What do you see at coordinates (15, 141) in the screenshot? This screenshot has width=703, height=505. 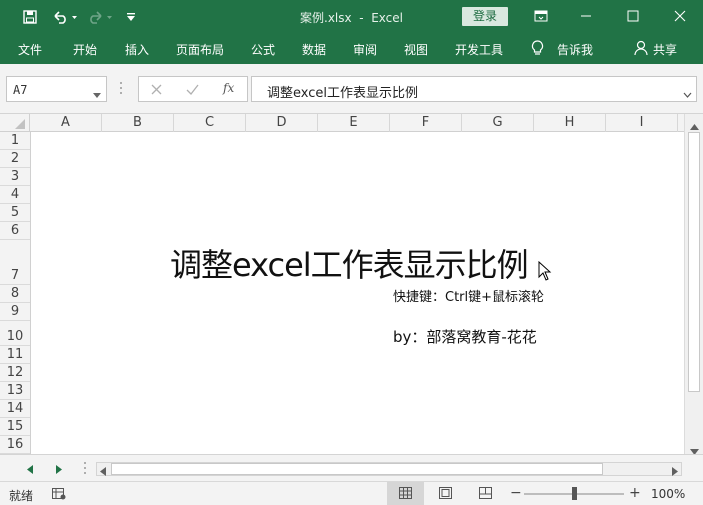 I see `row-header: 1` at bounding box center [15, 141].